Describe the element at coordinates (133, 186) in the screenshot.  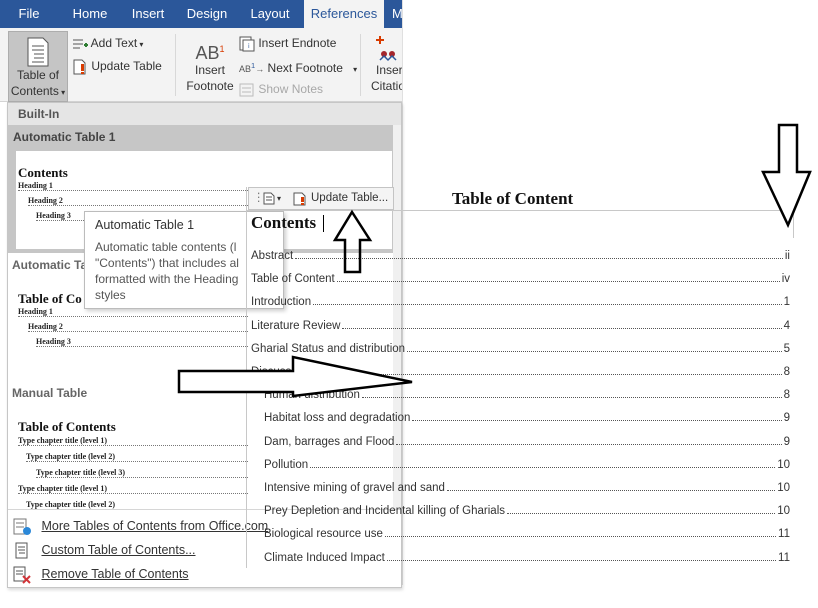
I see `preview-heading-1: Heading 1` at that location.